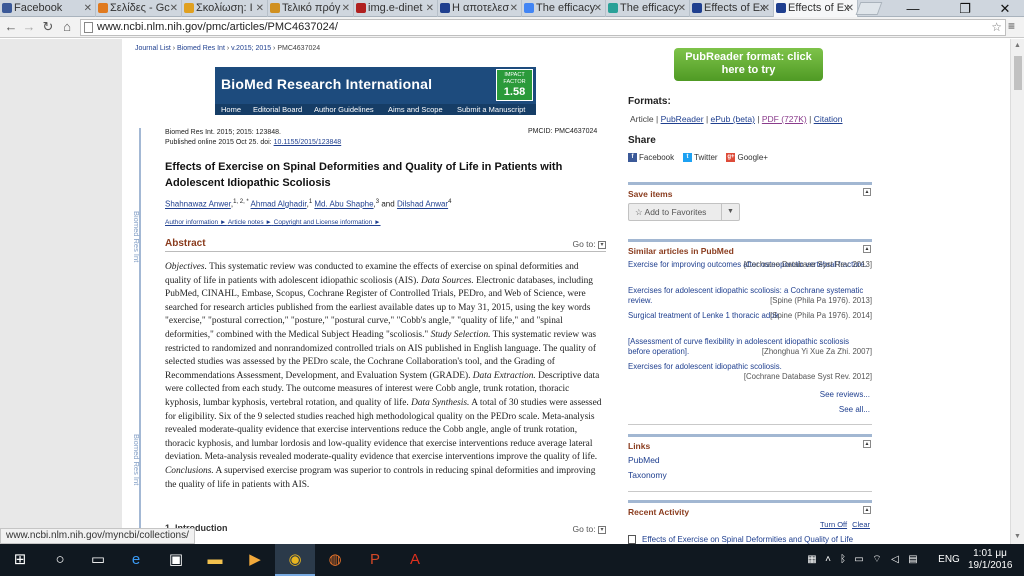 The image size is (1024, 576). Describe the element at coordinates (48, 27) in the screenshot. I see `reload-icon: ↻` at that location.